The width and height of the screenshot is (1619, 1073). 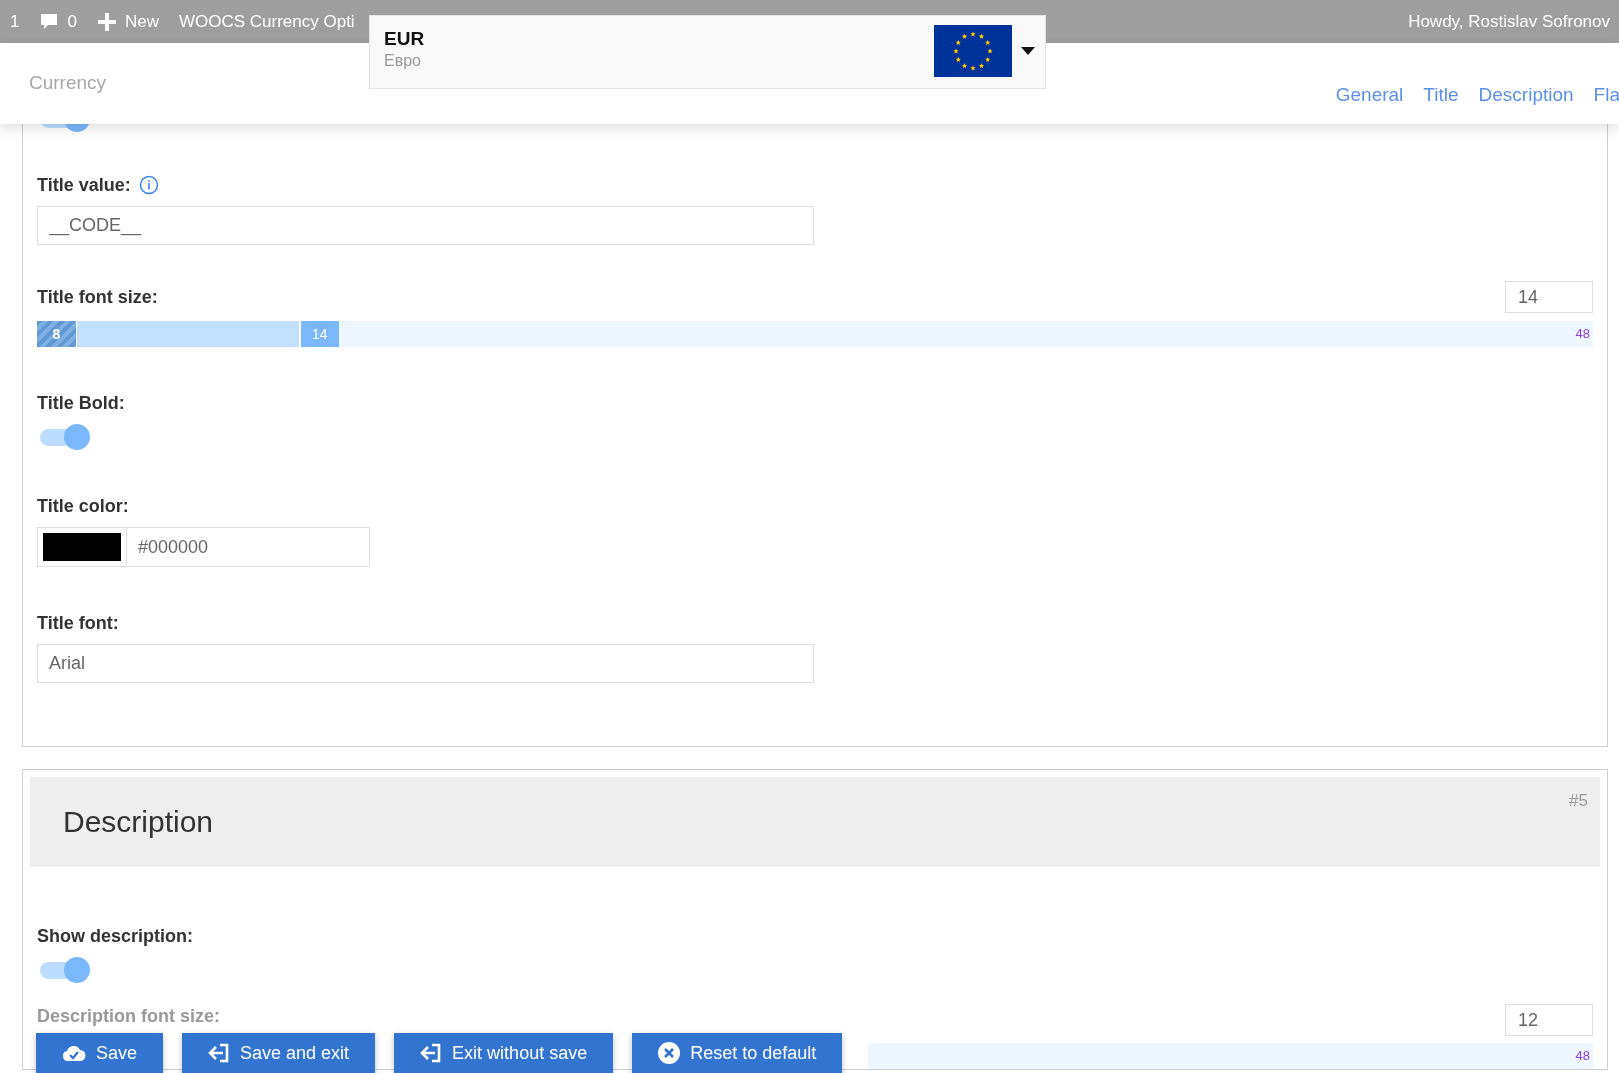 What do you see at coordinates (1369, 95) in the screenshot?
I see `section-link: General` at bounding box center [1369, 95].